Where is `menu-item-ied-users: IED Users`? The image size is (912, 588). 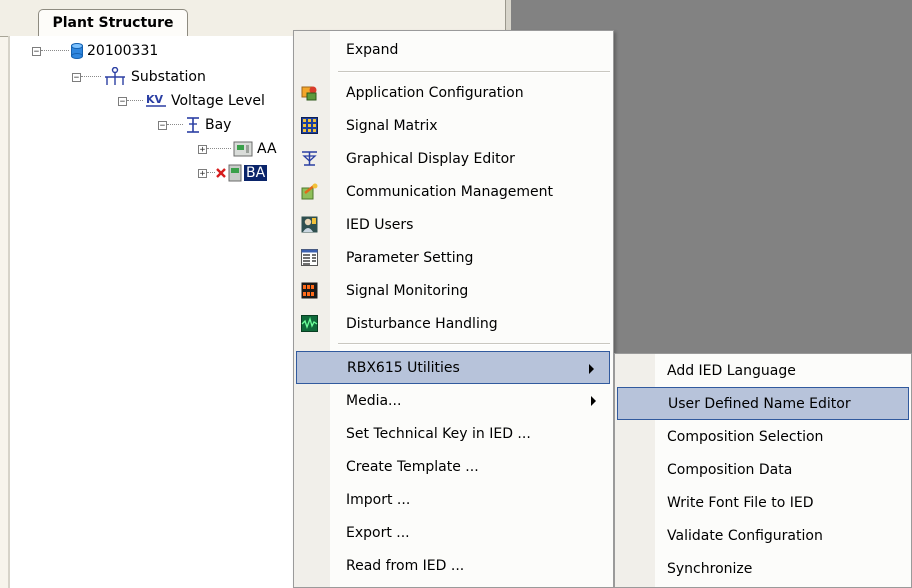
menu-item-ied-users: IED Users is located at coordinates (454, 224).